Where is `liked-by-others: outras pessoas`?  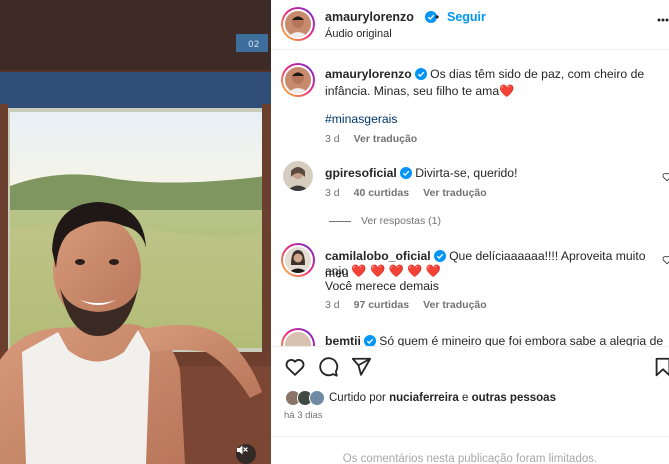
liked-by-others: outras pessoas is located at coordinates (514, 398).